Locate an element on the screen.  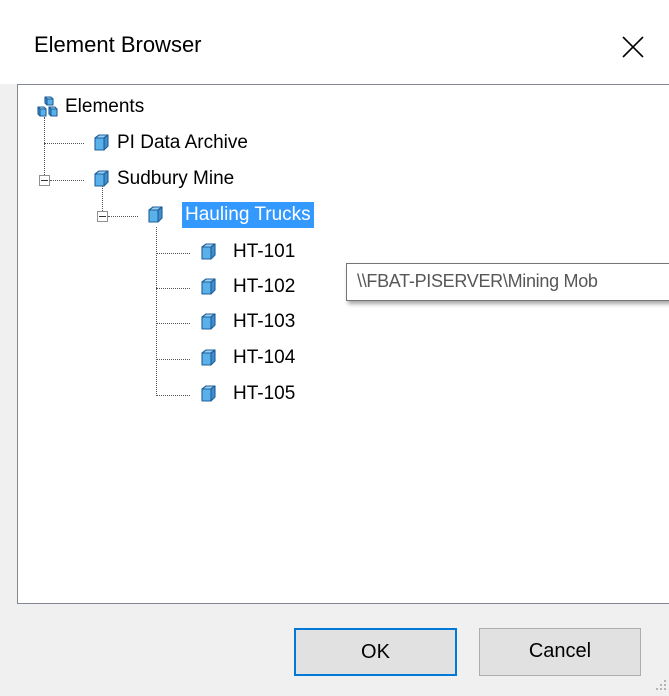
tree-node-ht-104: HT-104 is located at coordinates (264, 358).